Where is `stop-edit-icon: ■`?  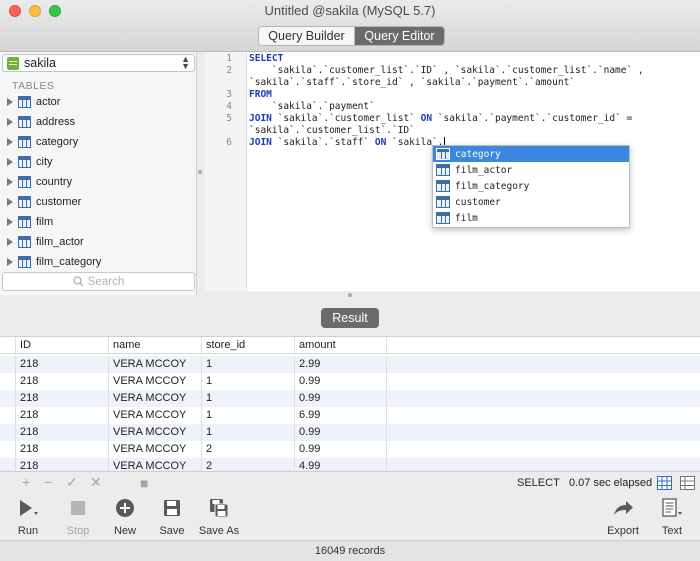 stop-edit-icon: ■ is located at coordinates (144, 483).